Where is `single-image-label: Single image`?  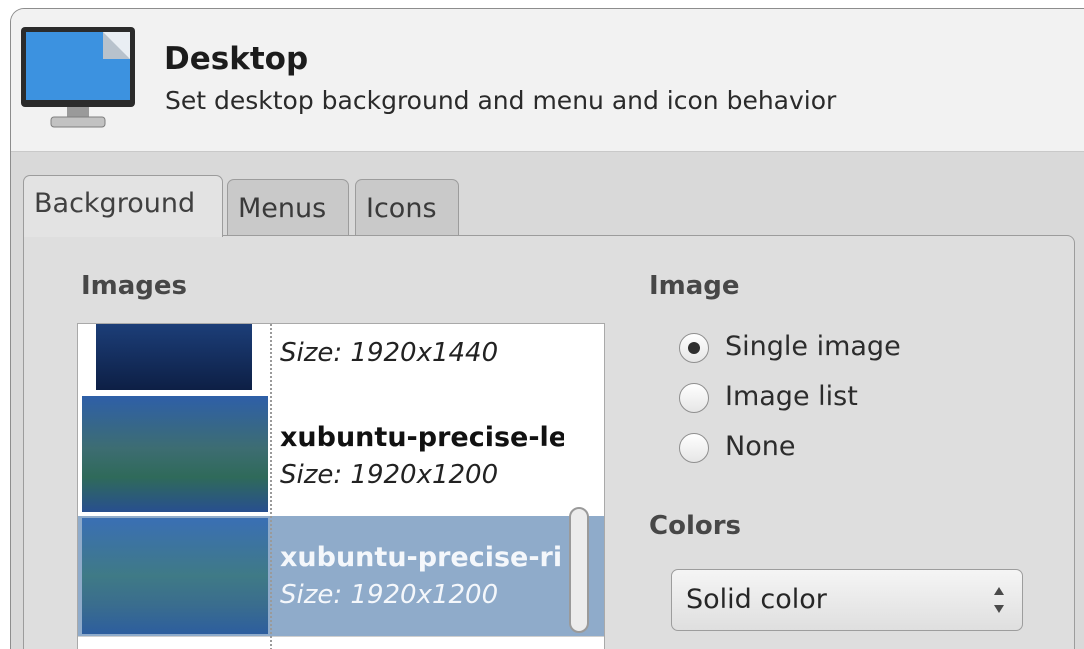 single-image-label: Single image is located at coordinates (813, 346).